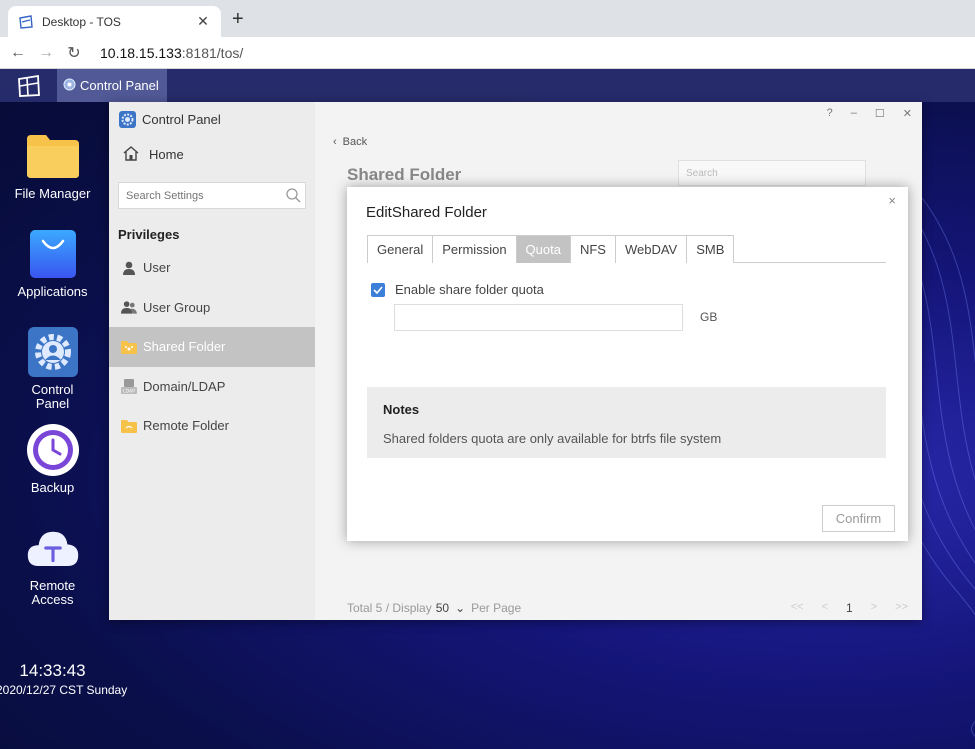  I want to click on dialog-tabs: General Permission Quota NFS WebDAV SMB, so click(626, 249).